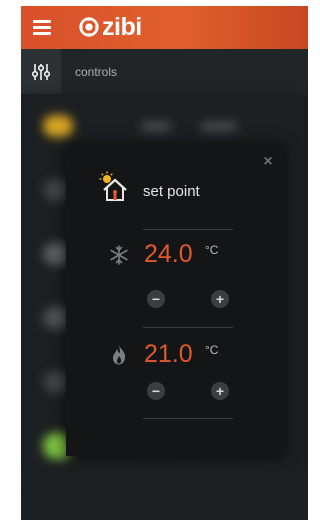 The image size is (320, 520). What do you see at coordinates (220, 391) in the screenshot?
I see `heating-increase-button: +` at bounding box center [220, 391].